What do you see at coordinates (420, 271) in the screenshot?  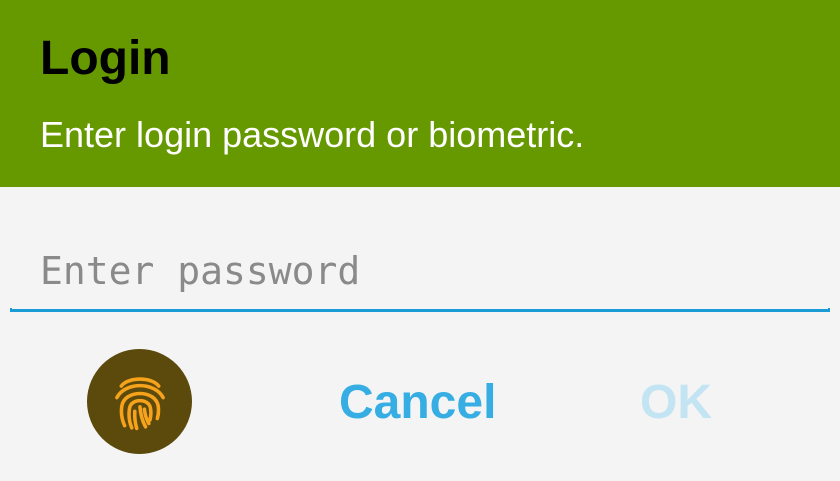 I see `password-input` at bounding box center [420, 271].